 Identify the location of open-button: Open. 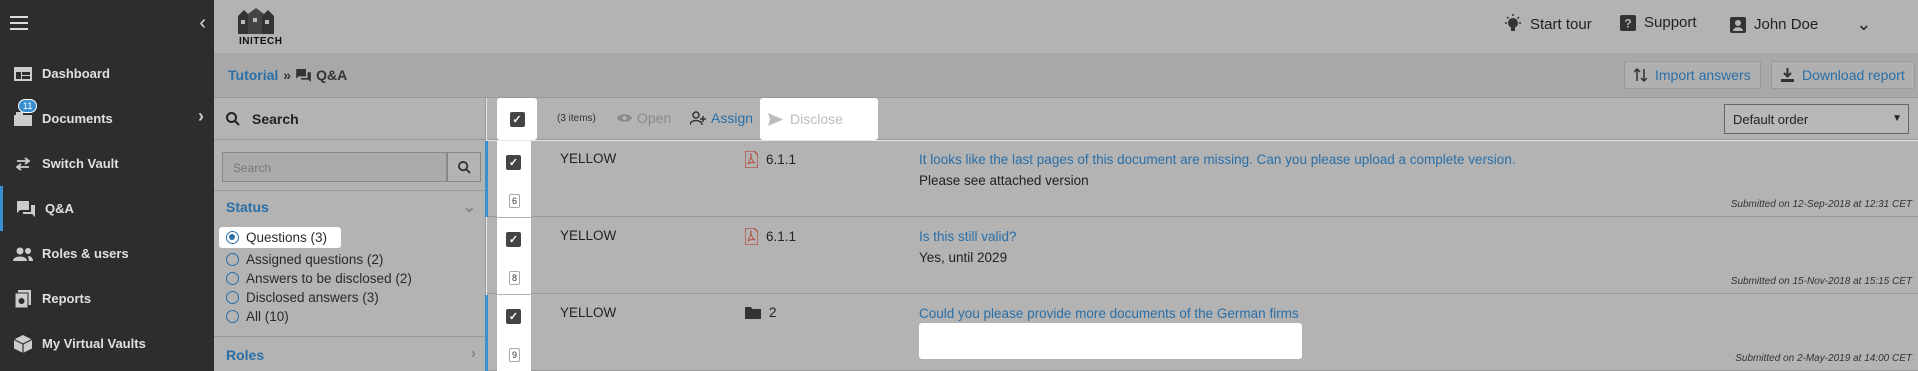
(644, 118).